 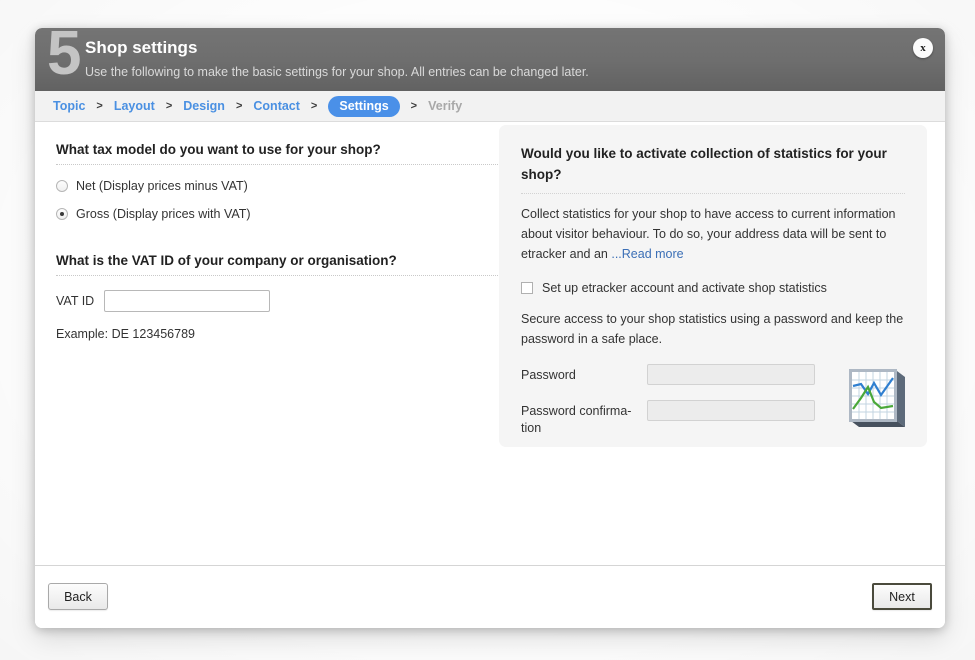 I want to click on breadcrumb-item-layout: Layout, so click(x=134, y=106).